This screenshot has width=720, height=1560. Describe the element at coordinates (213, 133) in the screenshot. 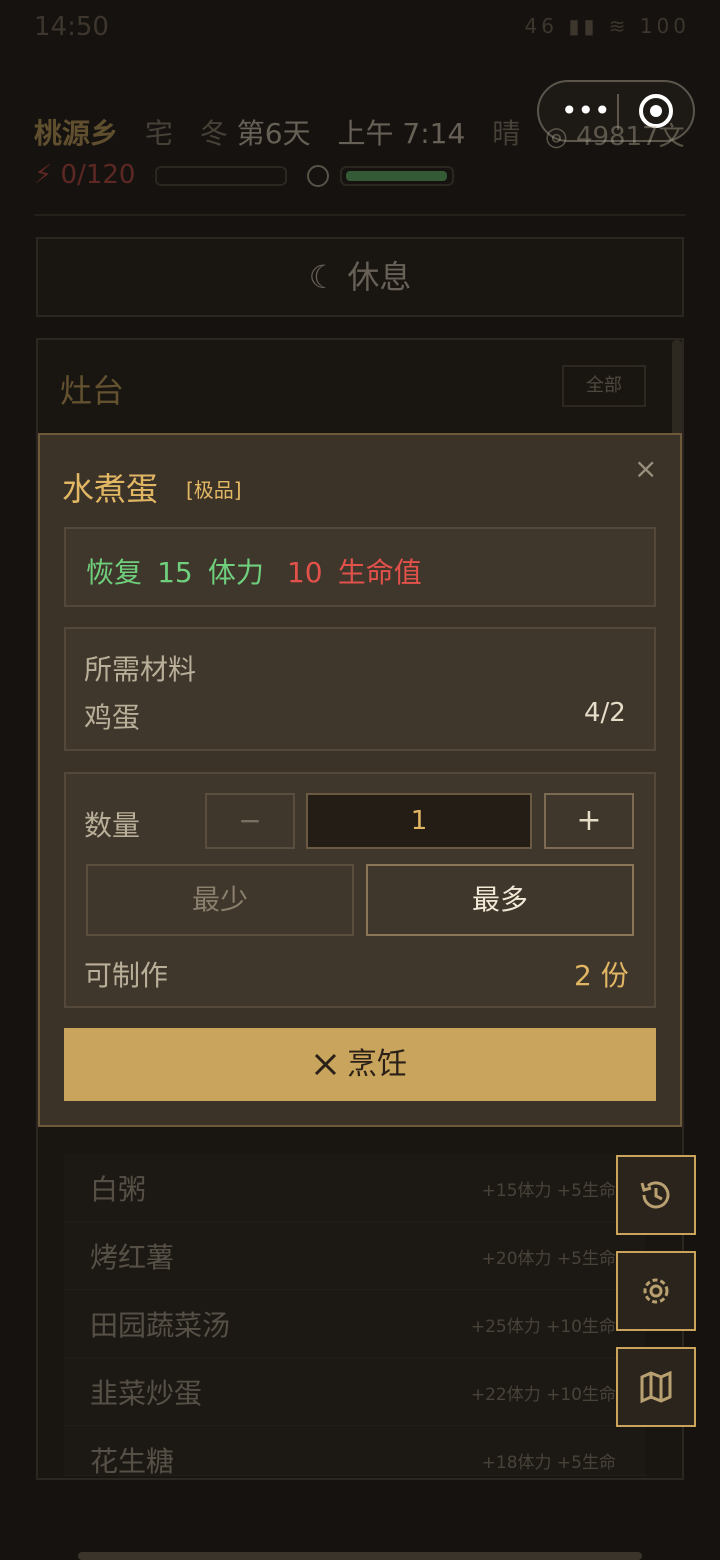

I see `season: 冬` at that location.